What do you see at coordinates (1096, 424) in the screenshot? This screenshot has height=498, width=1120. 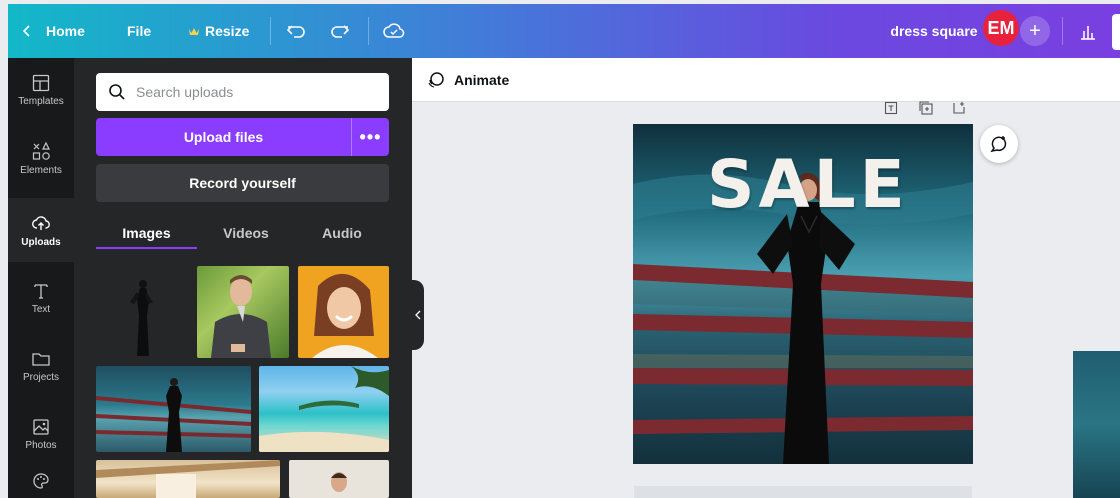 I see `adjacent-design-preview` at bounding box center [1096, 424].